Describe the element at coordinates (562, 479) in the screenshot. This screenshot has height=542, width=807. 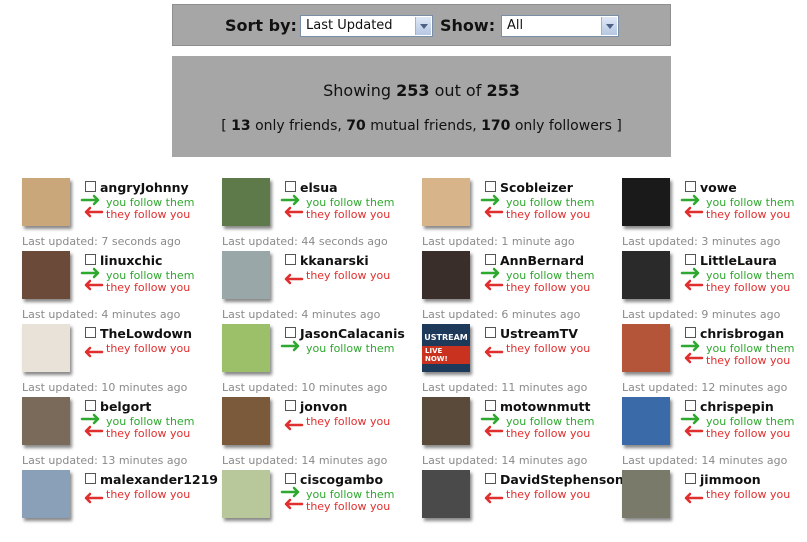
I see `username-link: DavidStephenson` at that location.